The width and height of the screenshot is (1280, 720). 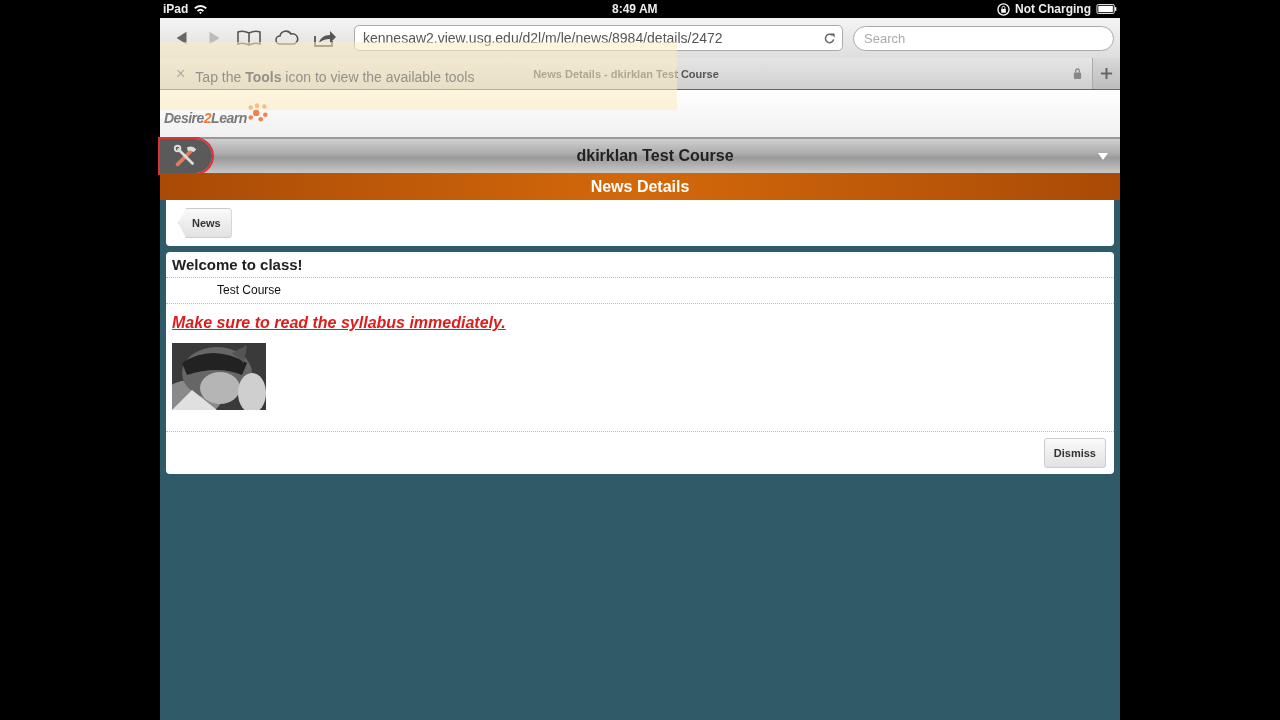 What do you see at coordinates (205, 117) in the screenshot?
I see `desire2learn-logo: Desire2Learn` at bounding box center [205, 117].